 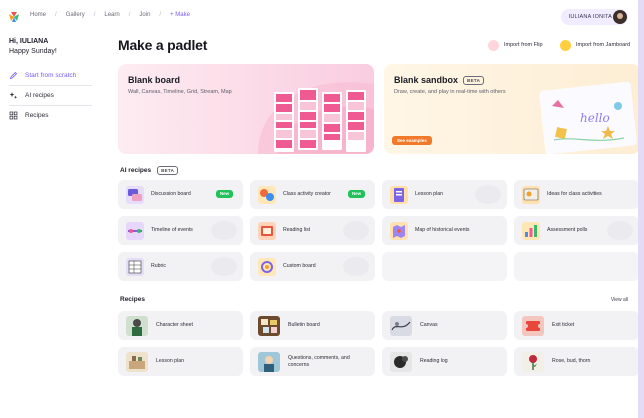 What do you see at coordinates (603, 45) in the screenshot?
I see `import-jamboard-label: Import from Jamboard` at bounding box center [603, 45].